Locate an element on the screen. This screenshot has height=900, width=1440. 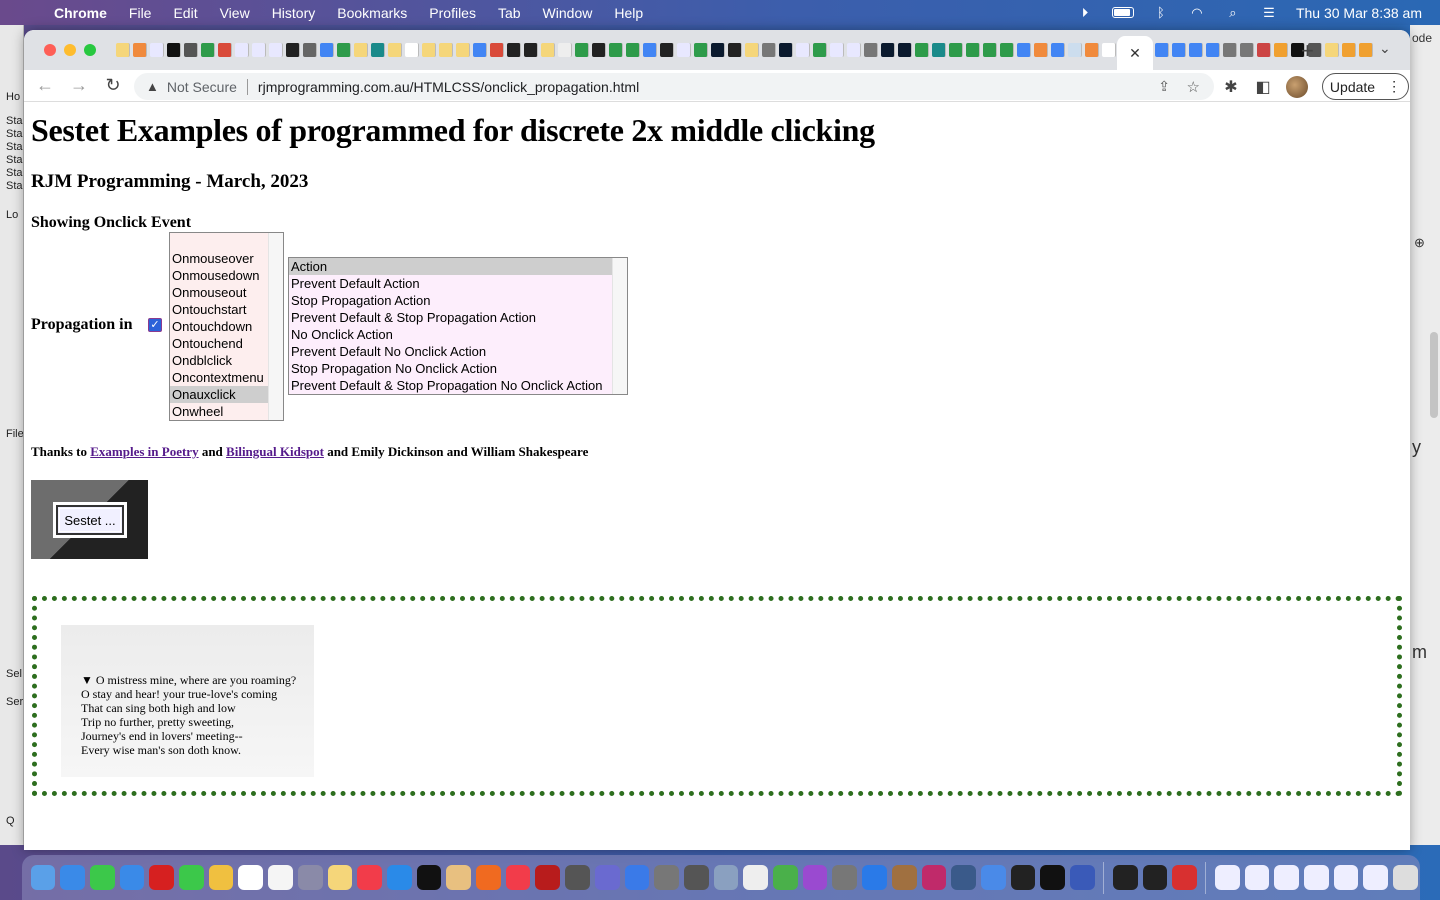
tab-search-chevron-icon: ⌄ is located at coordinates (1385, 48).